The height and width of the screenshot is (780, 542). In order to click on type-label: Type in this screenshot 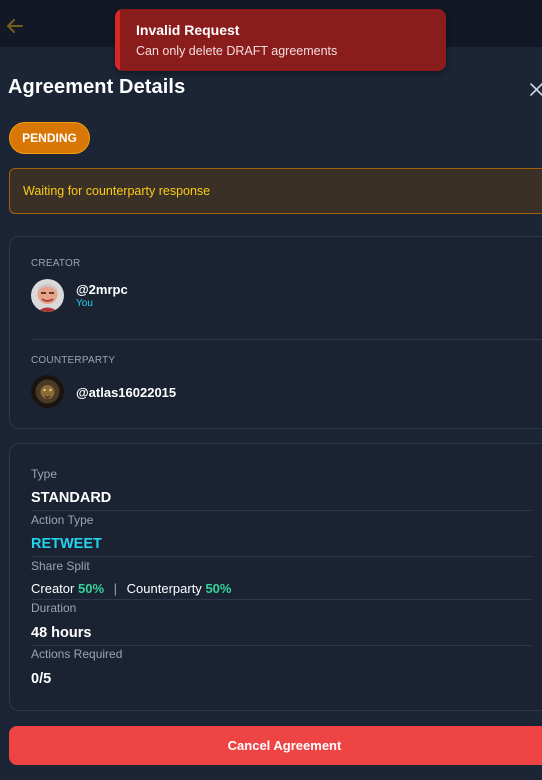, I will do `click(44, 474)`.